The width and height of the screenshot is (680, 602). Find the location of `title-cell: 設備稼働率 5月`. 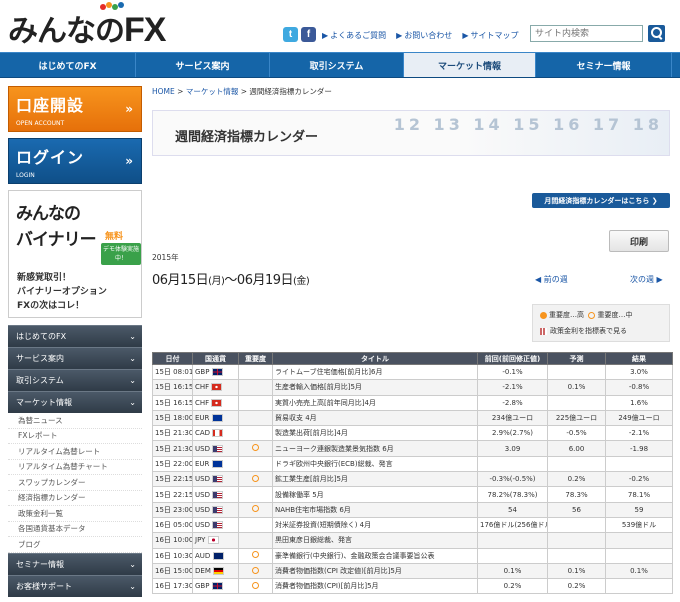

title-cell: 設備稼働率 5月 is located at coordinates (375, 494).